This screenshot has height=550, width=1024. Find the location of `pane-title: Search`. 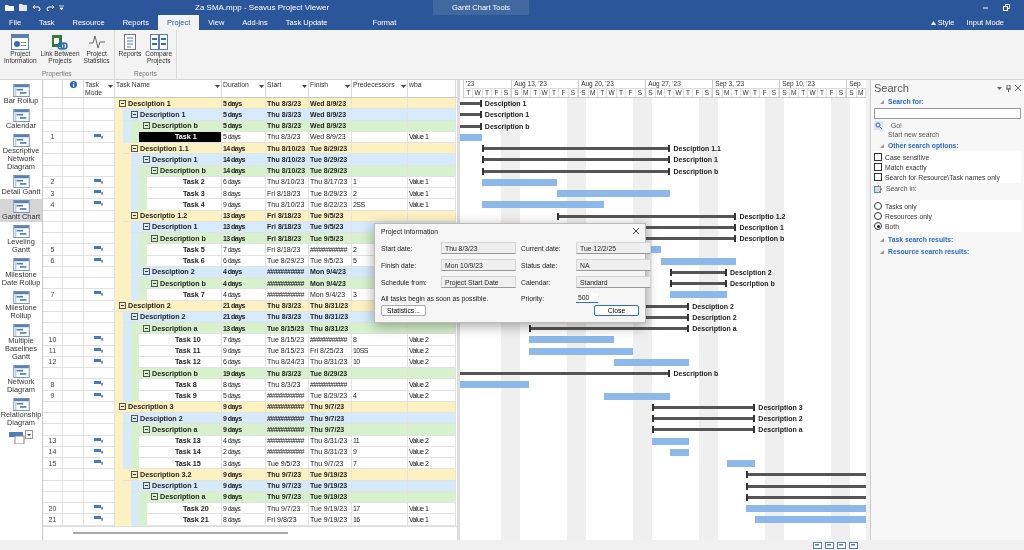

pane-title: Search is located at coordinates (892, 88).